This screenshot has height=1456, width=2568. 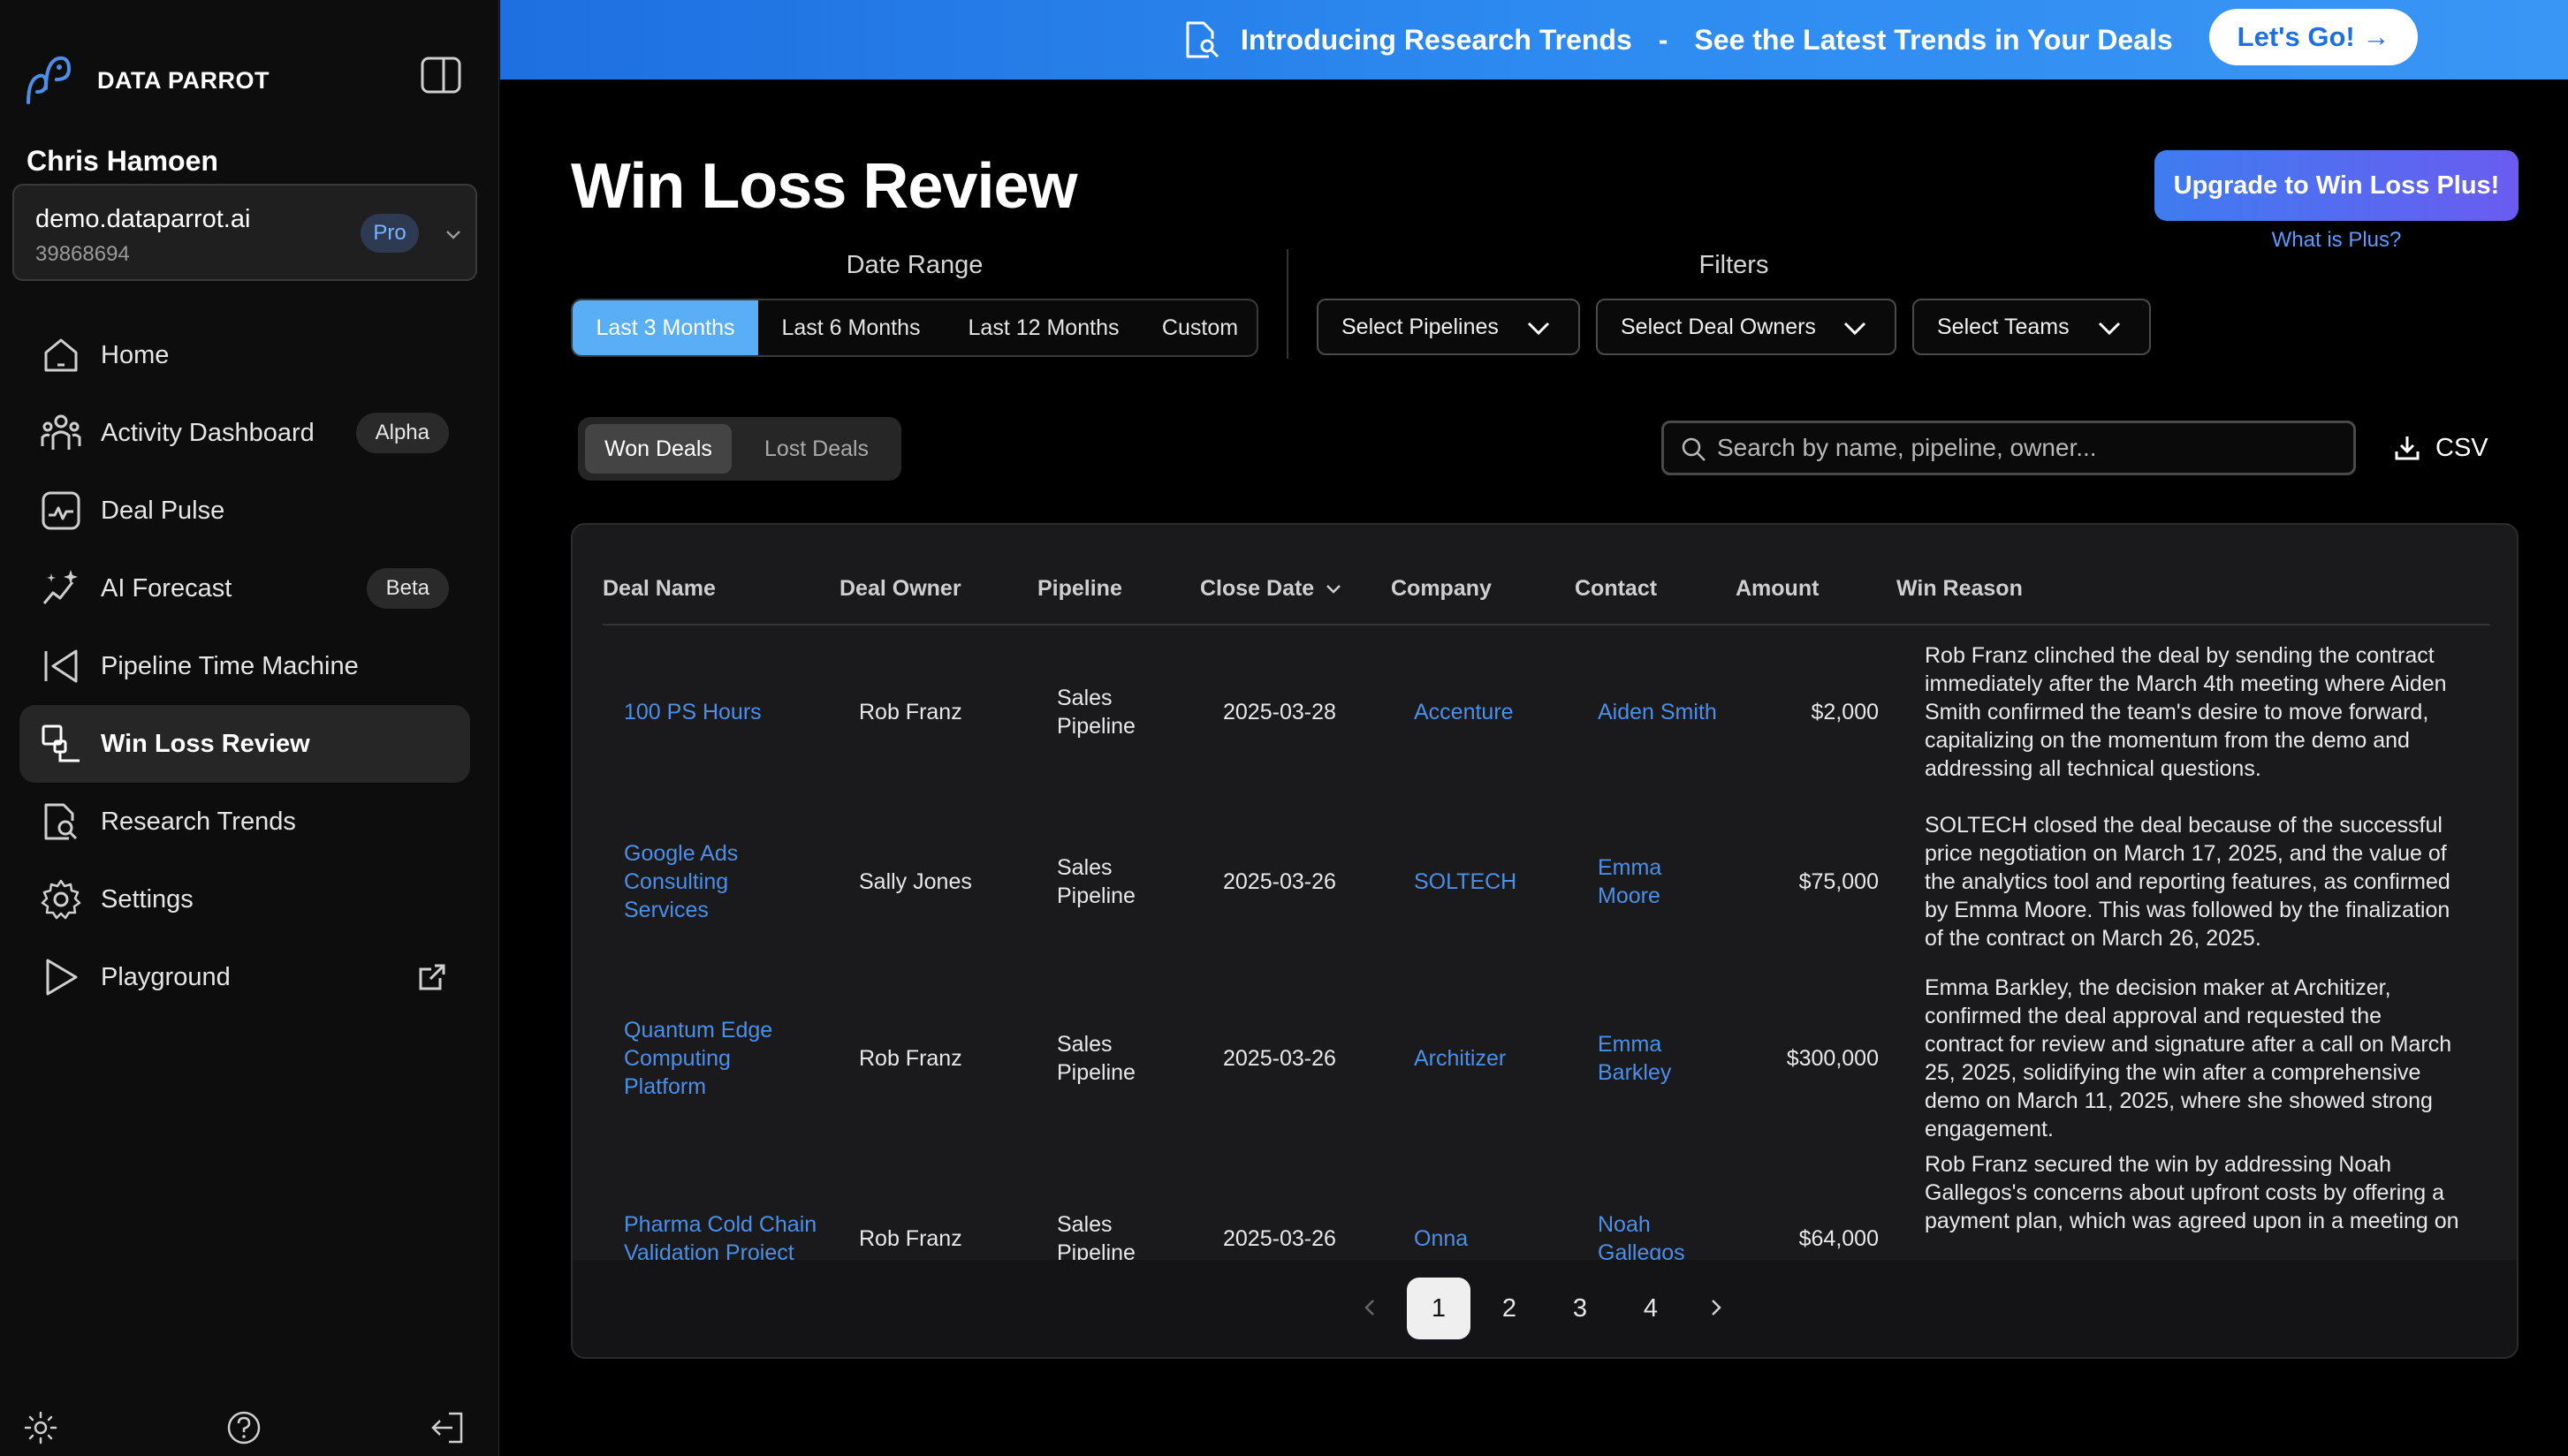 What do you see at coordinates (1438, 1308) in the screenshot?
I see `page-1: 1` at bounding box center [1438, 1308].